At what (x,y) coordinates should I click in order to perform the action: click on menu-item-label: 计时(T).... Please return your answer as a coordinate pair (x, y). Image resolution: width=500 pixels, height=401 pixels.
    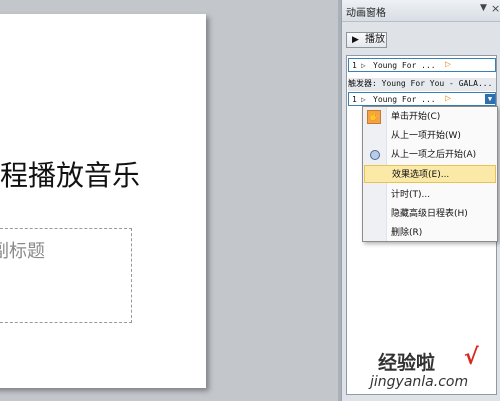
    Looking at the image, I should click on (411, 195).